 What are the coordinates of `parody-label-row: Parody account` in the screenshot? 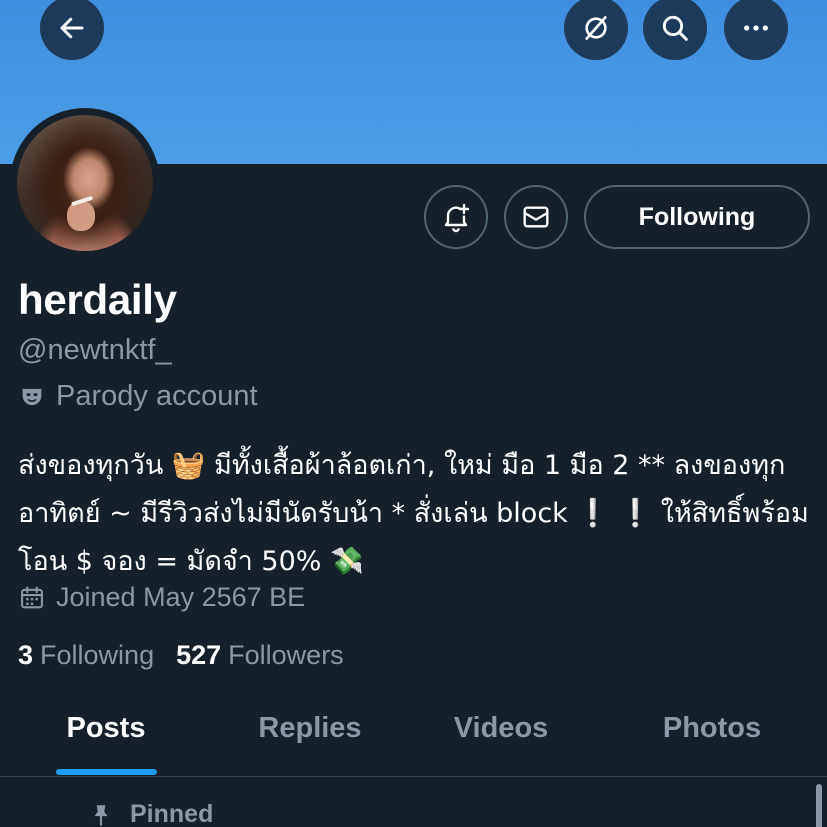 It's located at (138, 396).